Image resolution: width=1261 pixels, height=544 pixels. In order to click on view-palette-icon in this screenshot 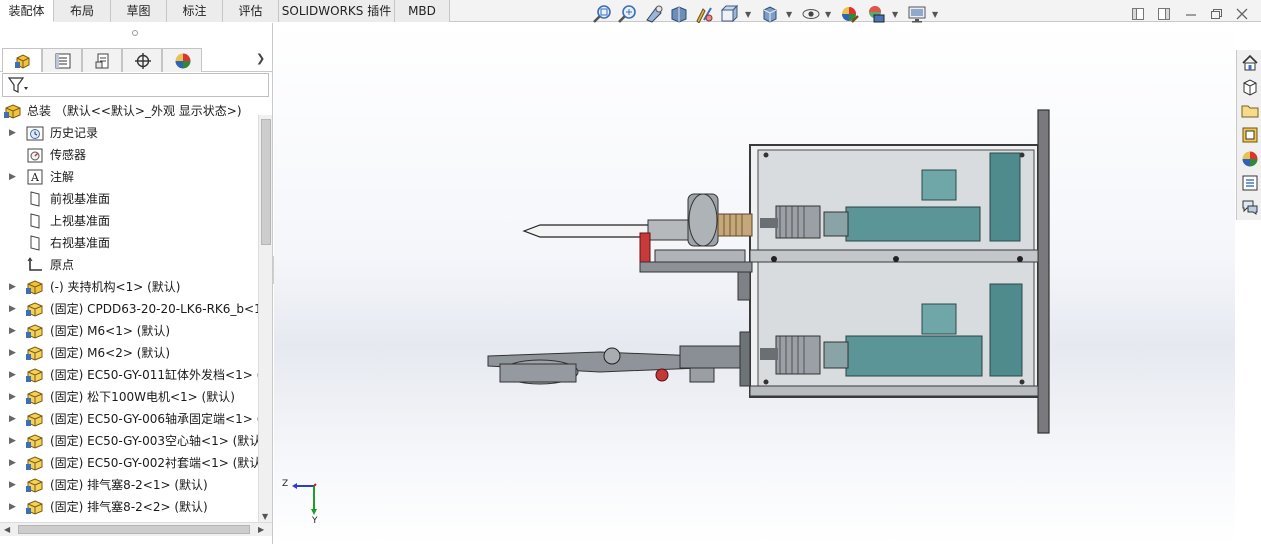, I will do `click(1250, 135)`.